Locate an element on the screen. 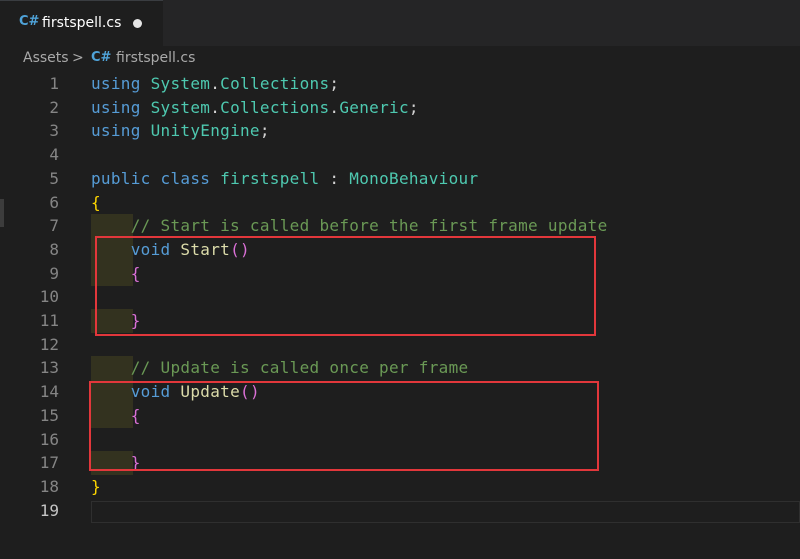 Image resolution: width=800 pixels, height=559 pixels. code-line: using UnityEngine; is located at coordinates (180, 131).